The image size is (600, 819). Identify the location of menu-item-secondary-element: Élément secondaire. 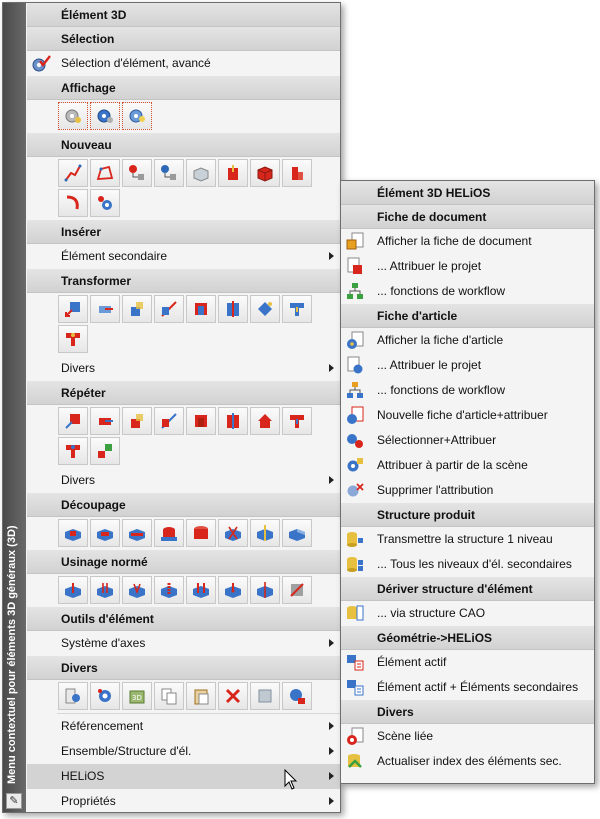
(183, 256).